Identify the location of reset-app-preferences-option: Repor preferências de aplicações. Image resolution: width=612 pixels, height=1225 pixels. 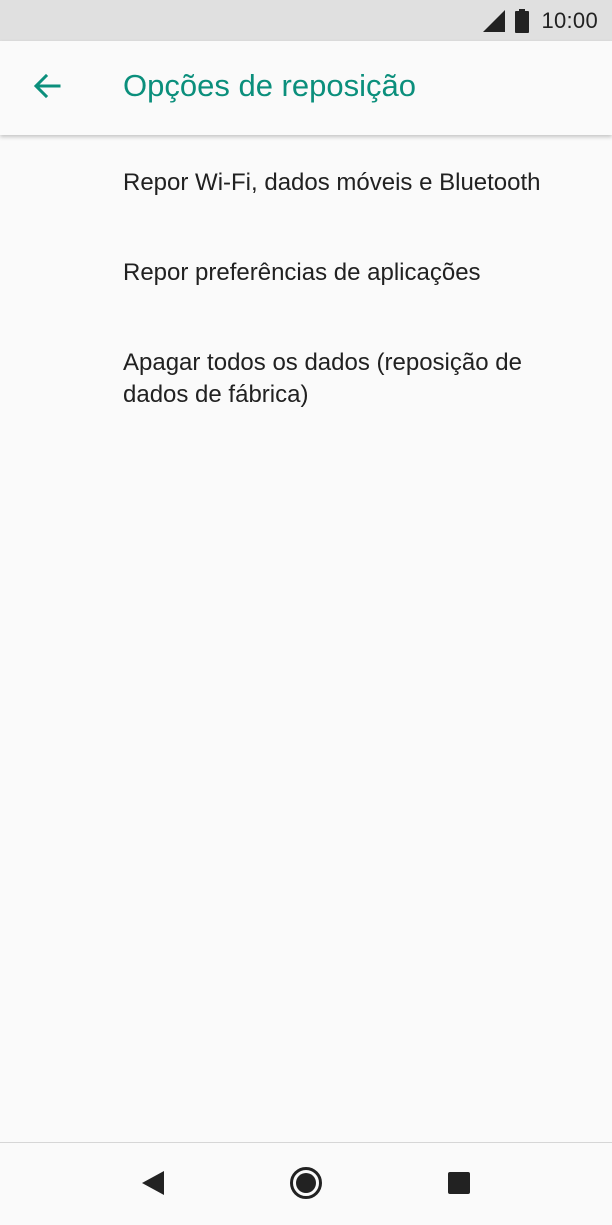
(306, 271).